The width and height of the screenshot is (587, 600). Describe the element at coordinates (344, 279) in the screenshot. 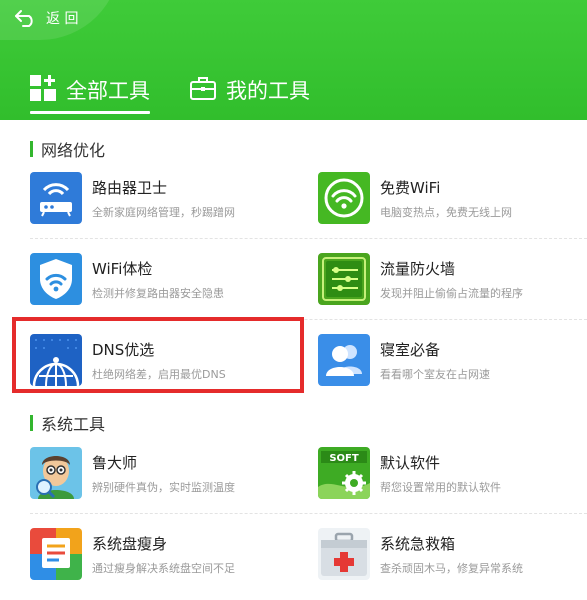

I see `traffic-firewall-icon` at that location.